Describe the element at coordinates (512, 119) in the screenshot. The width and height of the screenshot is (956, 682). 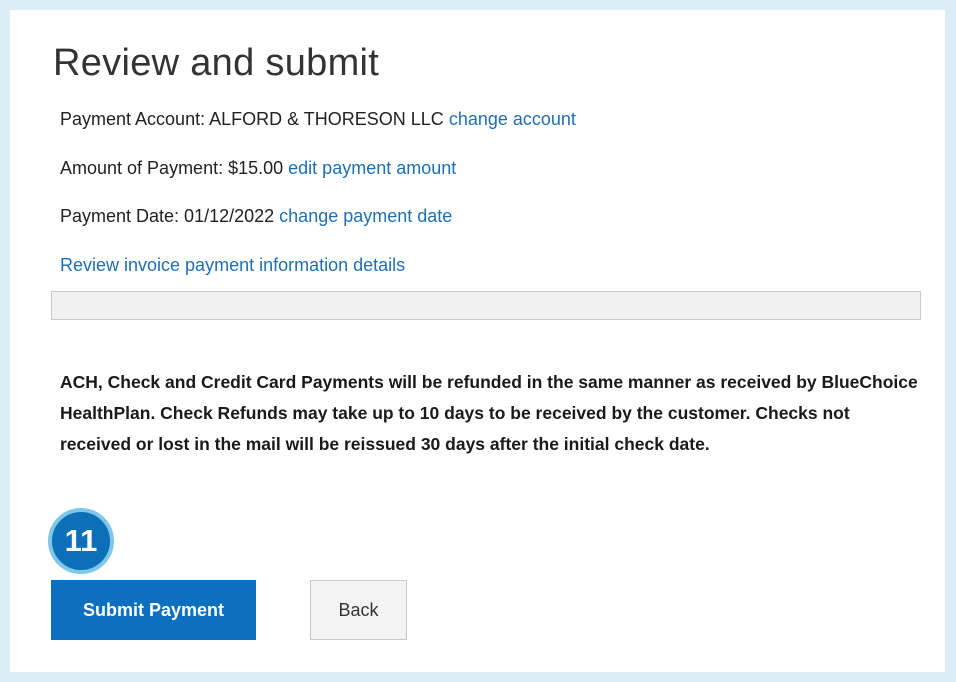
I see `change-account-link: change account` at that location.